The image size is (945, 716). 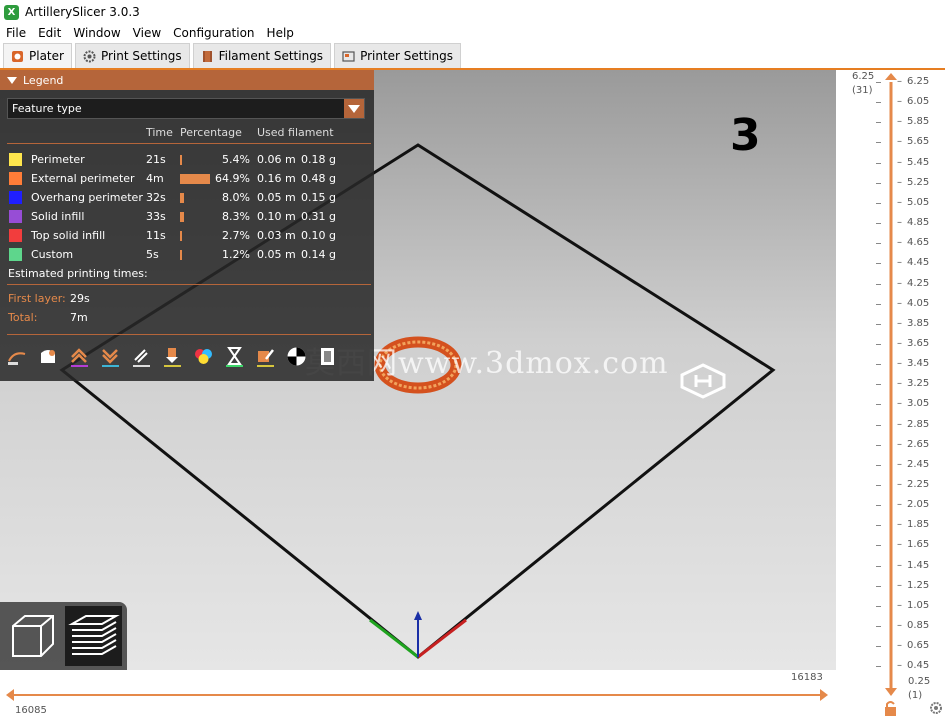 I want to click on legend-row: External perimeter 4m 64.9% 0.16 m 0.48 g, so click(x=187, y=178).